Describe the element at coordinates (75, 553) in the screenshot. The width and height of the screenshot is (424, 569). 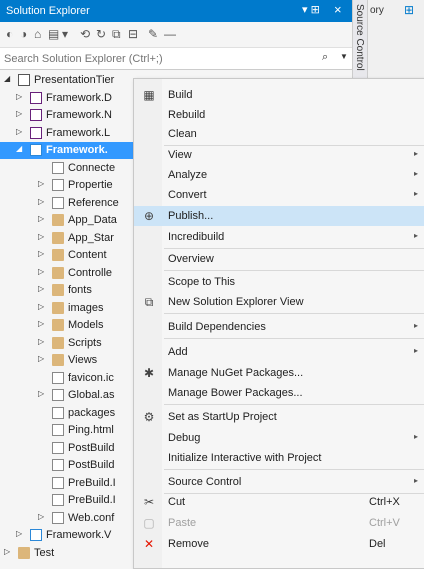
I see `tree-item: ▷ Test` at that location.